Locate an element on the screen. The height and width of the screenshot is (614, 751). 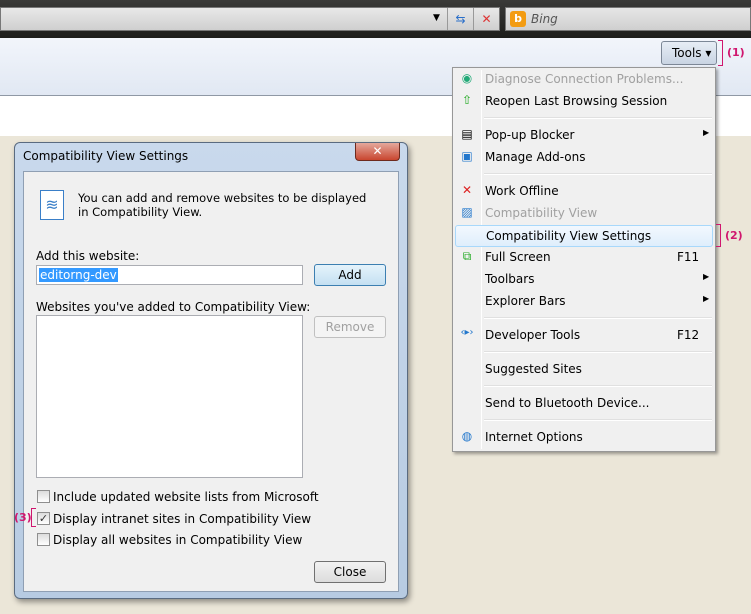
stop-icon: ✕ is located at coordinates (486, 19).